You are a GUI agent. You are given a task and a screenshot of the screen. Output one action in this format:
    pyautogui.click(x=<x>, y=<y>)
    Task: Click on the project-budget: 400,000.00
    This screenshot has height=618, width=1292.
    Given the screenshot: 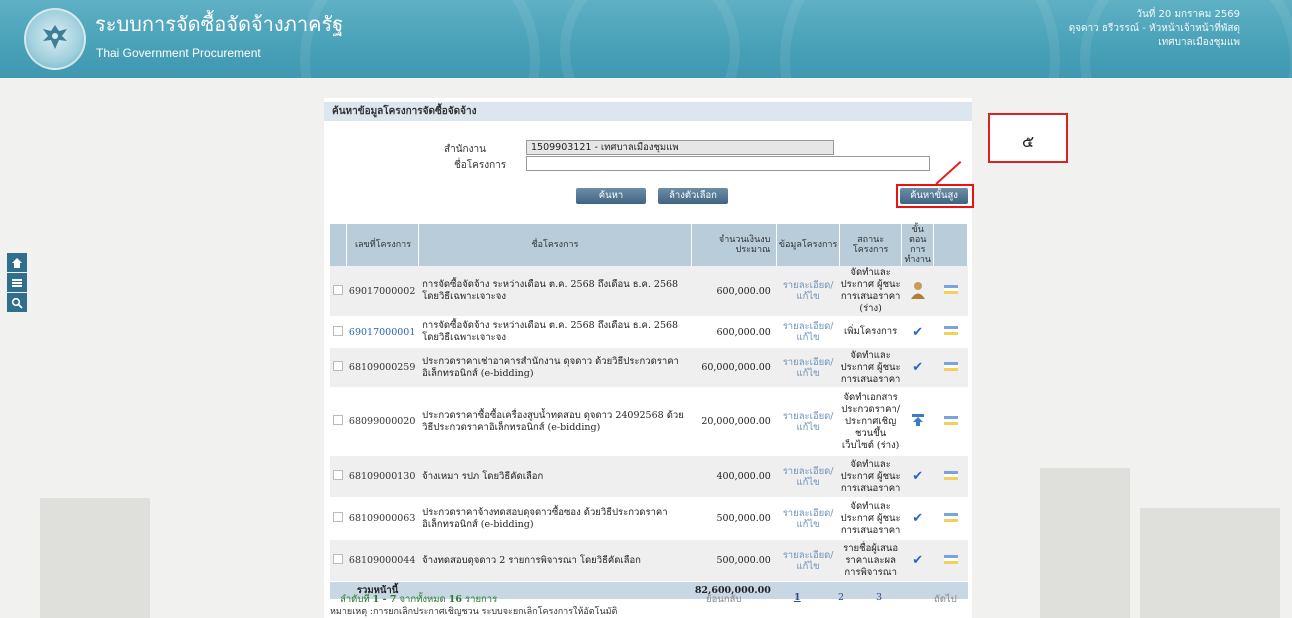 What is the action you would take?
    pyautogui.click(x=734, y=476)
    